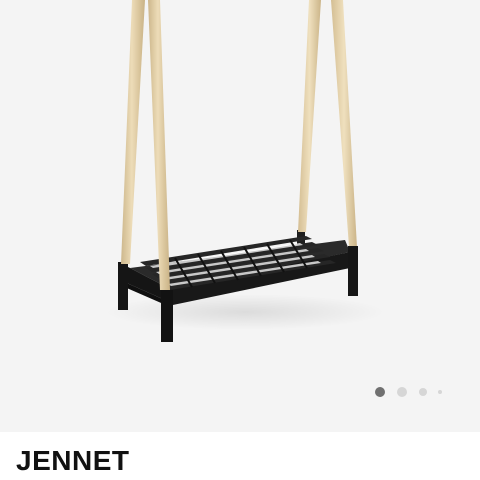  I want to click on carousel-dots, so click(410, 392).